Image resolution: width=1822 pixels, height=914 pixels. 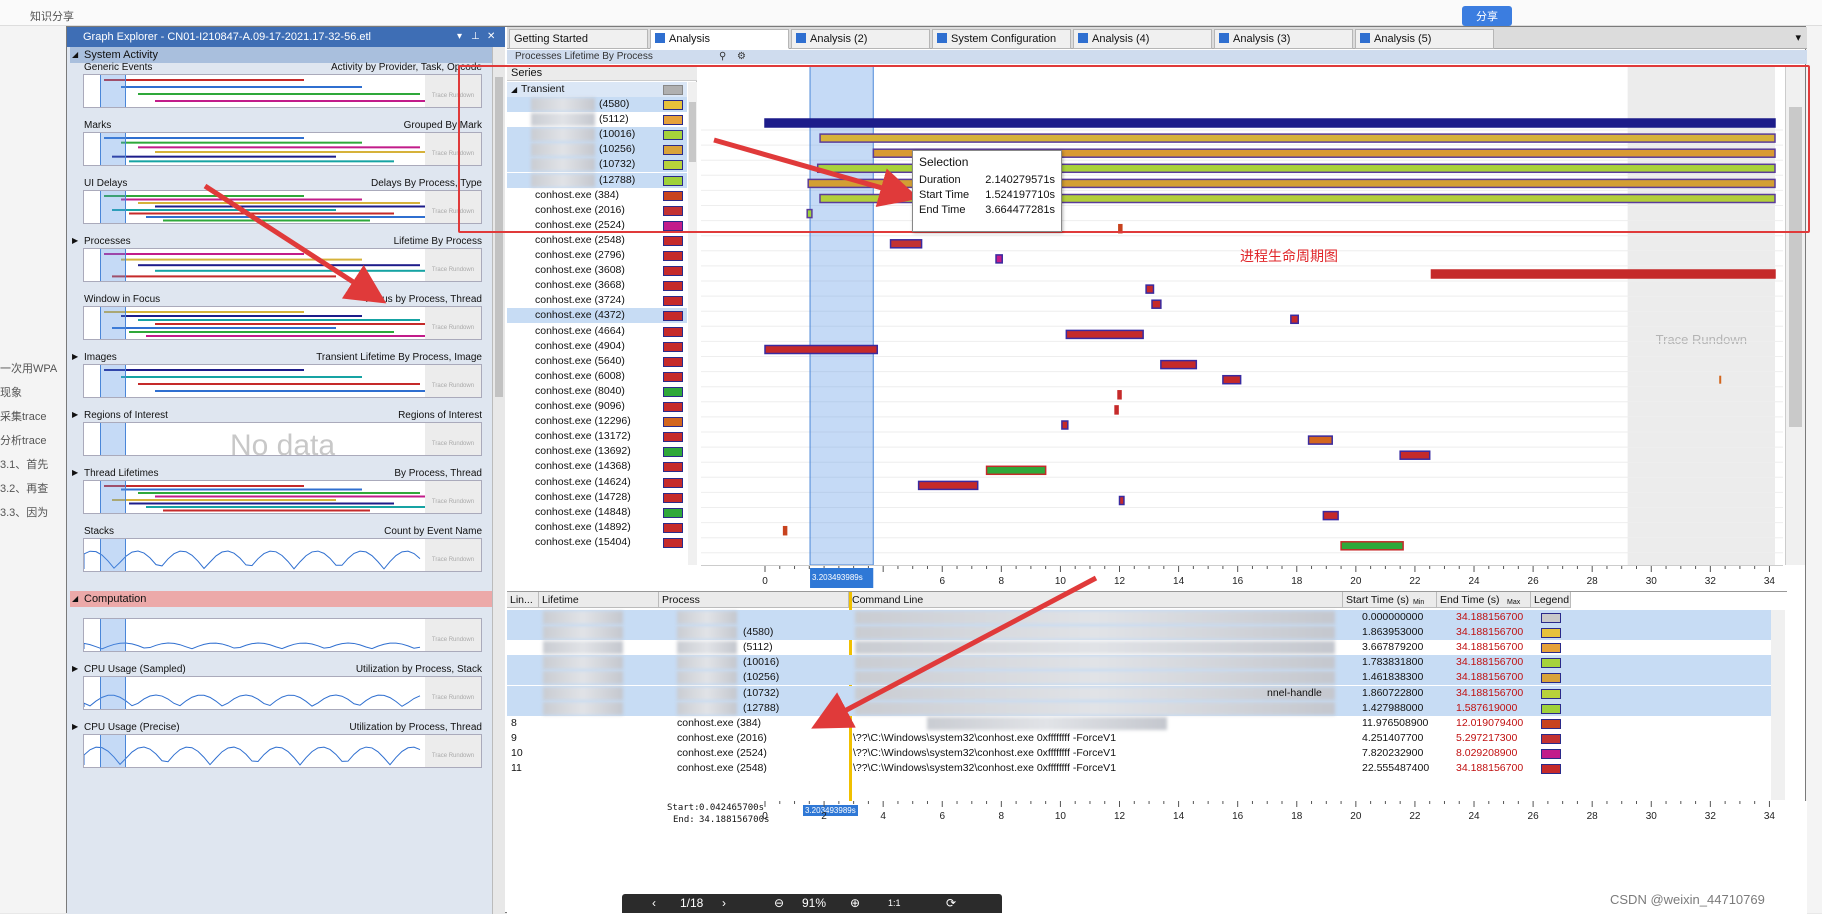 I want to click on prev-page-icon: ‹, so click(x=654, y=903).